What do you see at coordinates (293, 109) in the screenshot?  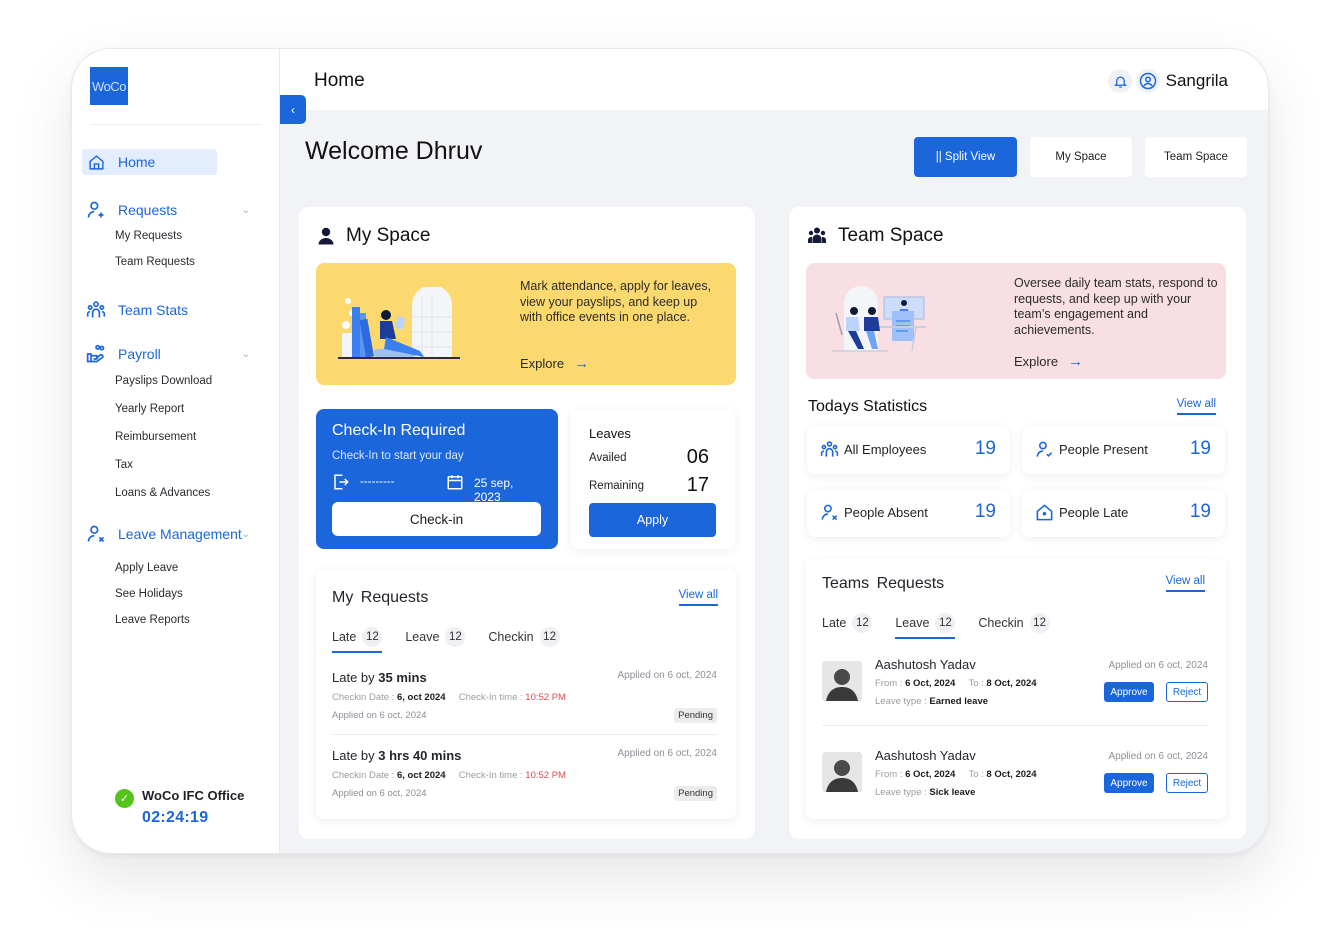 I see `collapse-sidebar-button: ‹` at bounding box center [293, 109].